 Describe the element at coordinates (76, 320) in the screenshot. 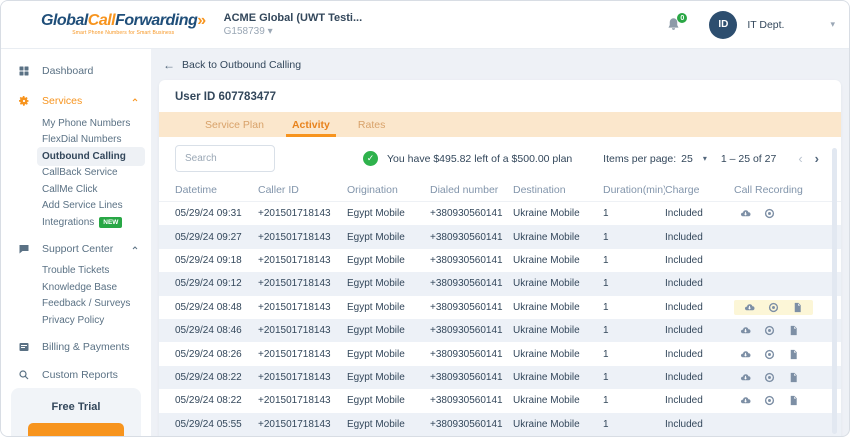

I see `sidebar-item-privacy-policy: Privacy Policy` at that location.